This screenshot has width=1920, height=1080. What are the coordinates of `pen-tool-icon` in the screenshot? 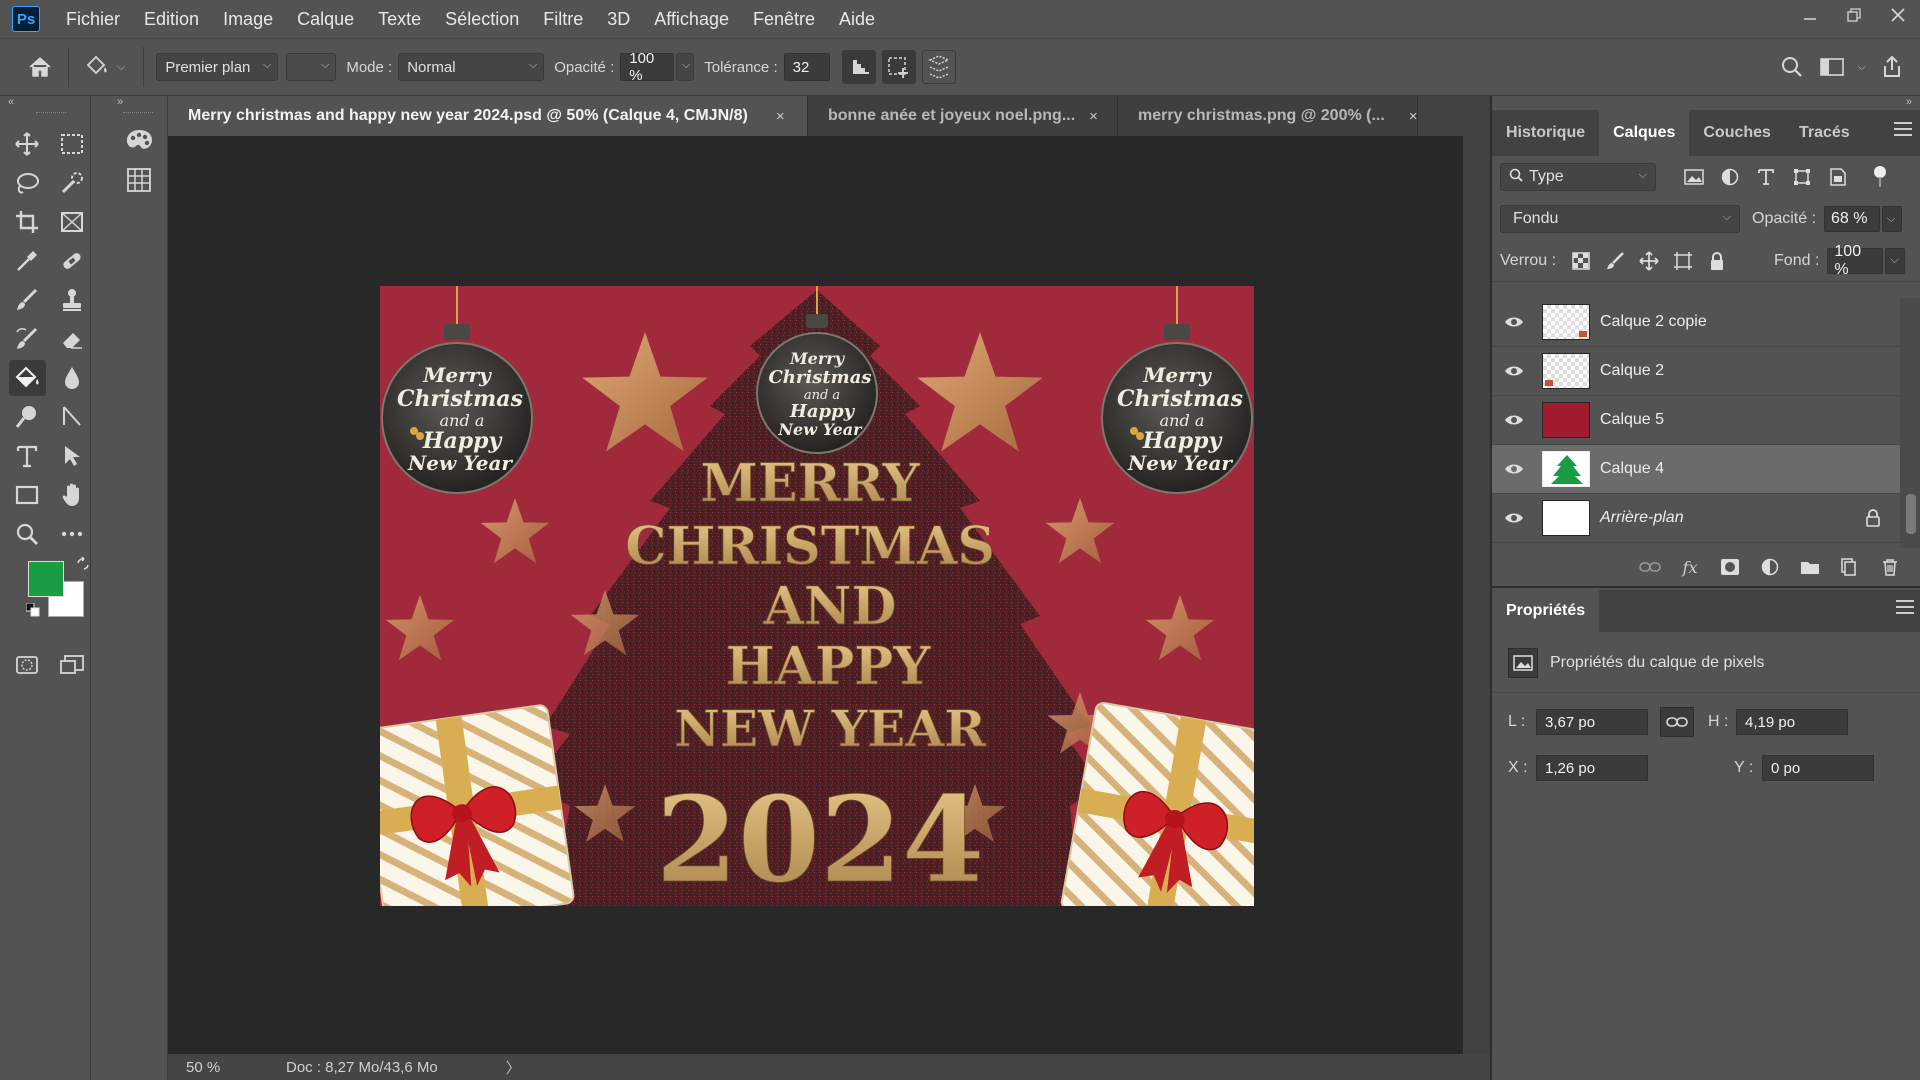 It's located at (72, 417).